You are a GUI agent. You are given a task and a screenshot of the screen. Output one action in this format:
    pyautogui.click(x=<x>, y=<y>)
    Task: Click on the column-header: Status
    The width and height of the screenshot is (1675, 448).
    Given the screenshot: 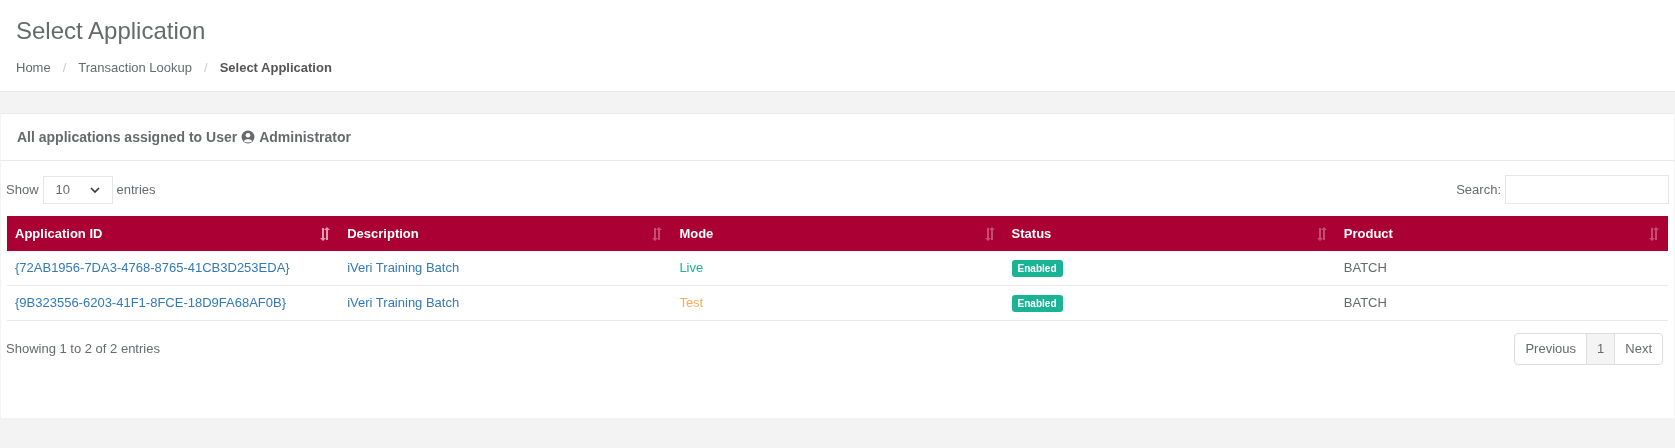 What is the action you would take?
    pyautogui.click(x=1031, y=233)
    